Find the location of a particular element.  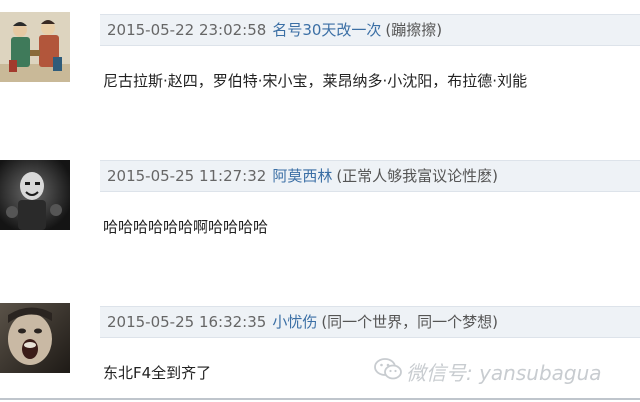

comment-signature: (同一个世界，同一个梦想) is located at coordinates (410, 322).